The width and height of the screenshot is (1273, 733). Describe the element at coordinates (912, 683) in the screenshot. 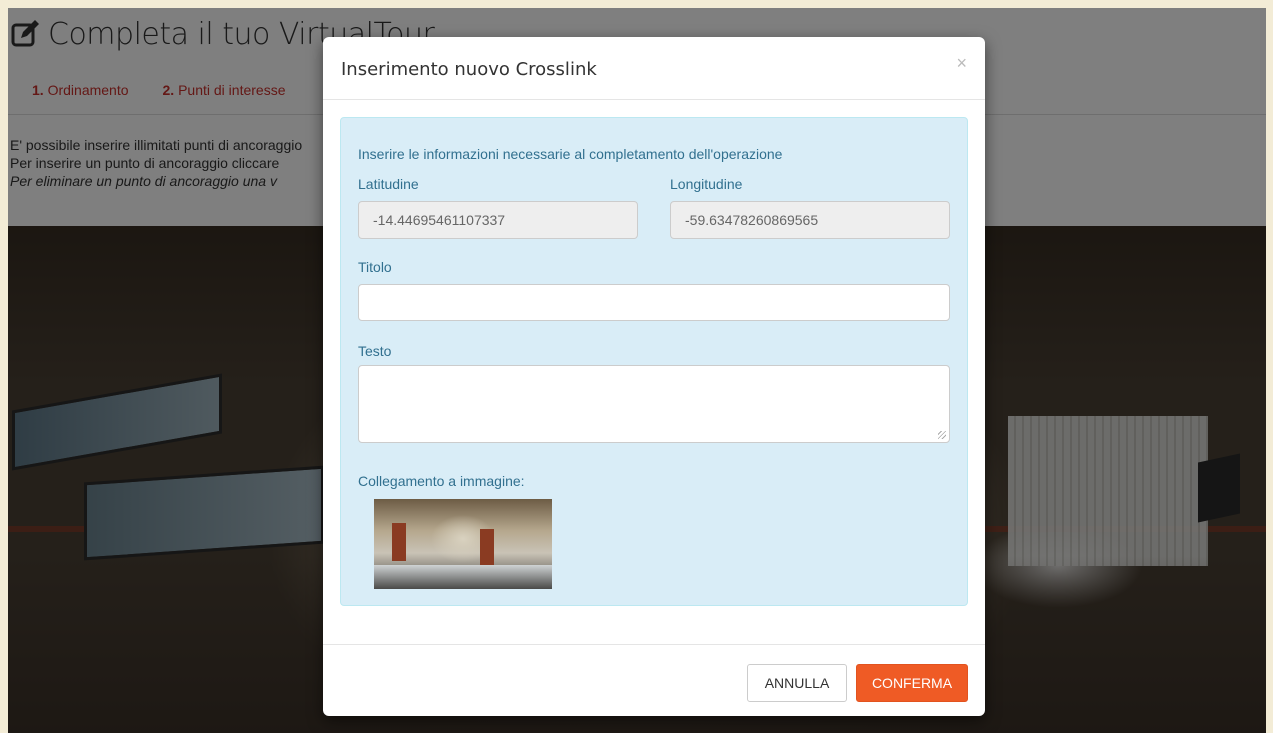

I see `confirm-button: CONFERMA` at that location.